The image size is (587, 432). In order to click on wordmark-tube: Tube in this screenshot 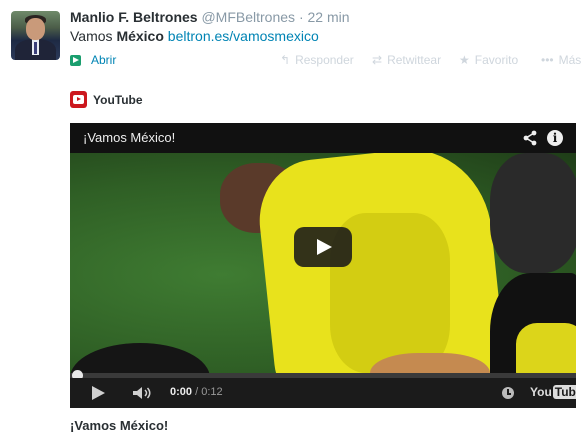, I will do `click(564, 392)`.